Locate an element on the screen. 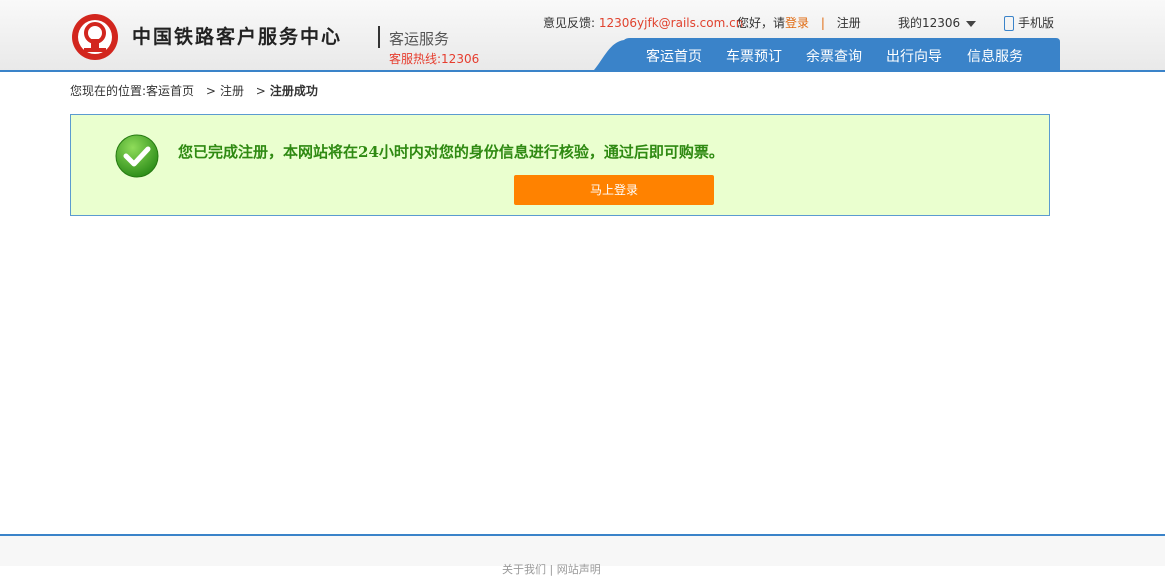 The image size is (1165, 577). breadcrumb: 您现在的位置:客运首页 > 注册 > 注册成功 is located at coordinates (194, 90).